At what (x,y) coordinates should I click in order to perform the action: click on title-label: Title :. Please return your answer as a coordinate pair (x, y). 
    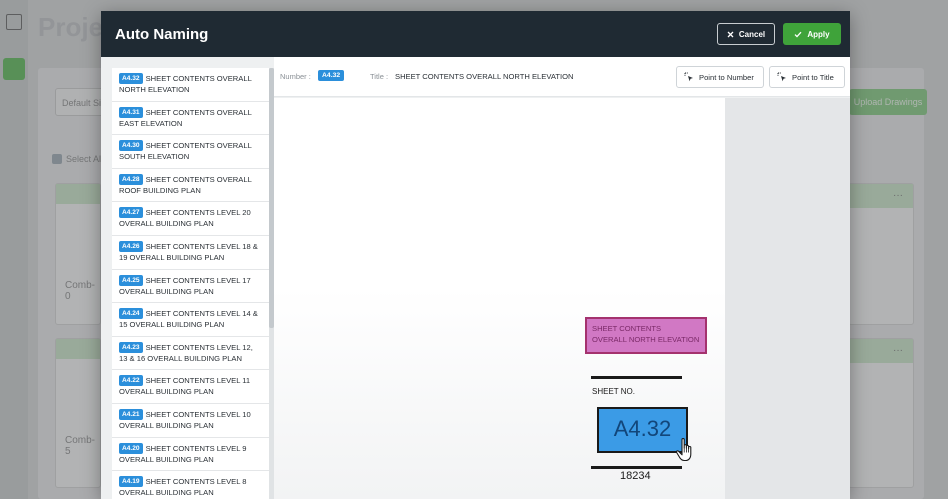
    Looking at the image, I should click on (379, 76).